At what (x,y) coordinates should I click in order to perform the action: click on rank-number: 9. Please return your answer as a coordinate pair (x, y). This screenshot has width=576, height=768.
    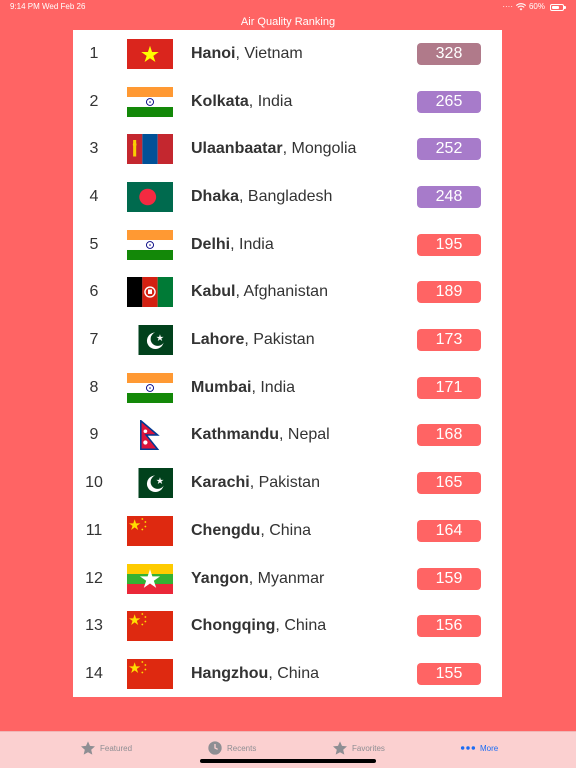
    Looking at the image, I should click on (94, 435).